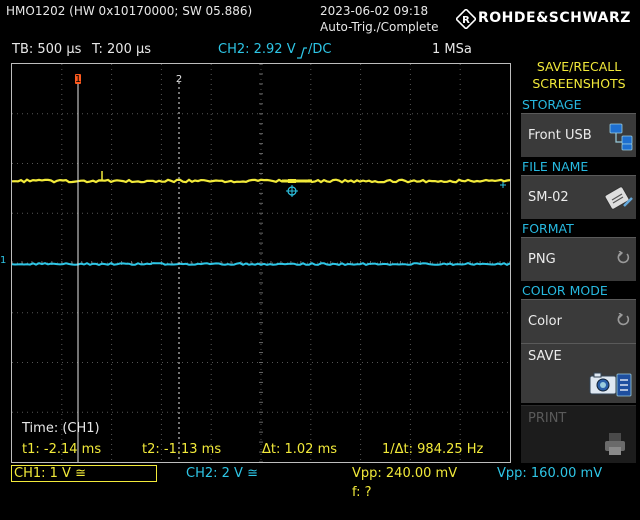 This screenshot has width=640, height=520. I want to click on storage-value: Front USB, so click(560, 135).